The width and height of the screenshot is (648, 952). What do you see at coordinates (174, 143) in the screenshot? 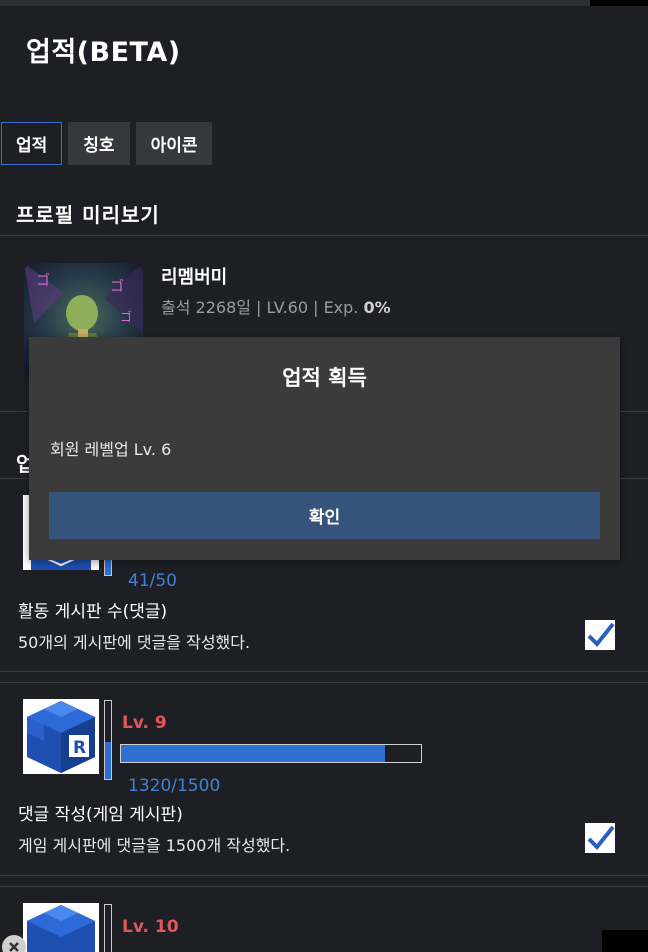
I see `tab-icons: 아이콘` at bounding box center [174, 143].